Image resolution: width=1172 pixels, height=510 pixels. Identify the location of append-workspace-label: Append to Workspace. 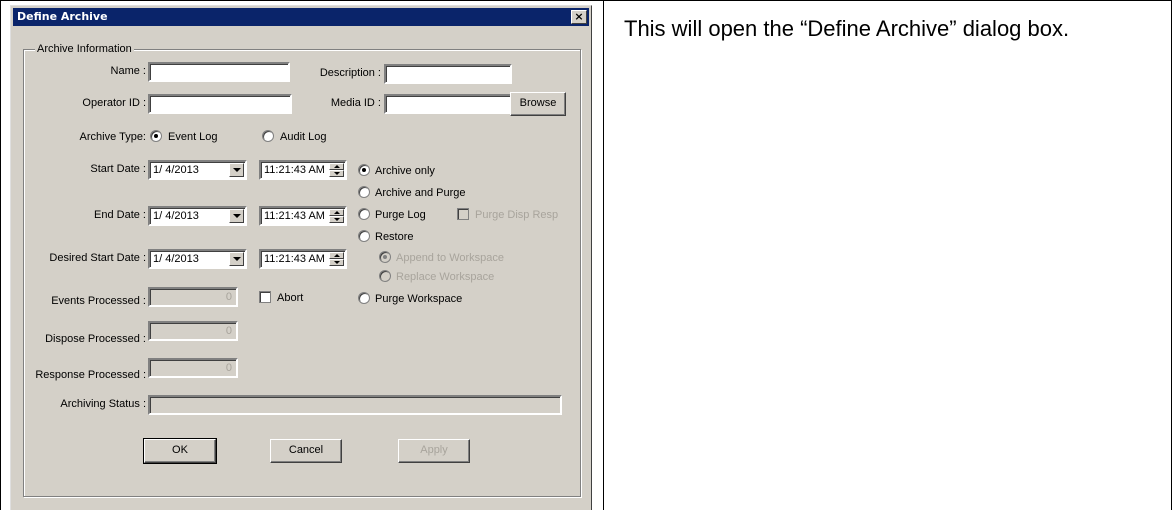
(450, 258).